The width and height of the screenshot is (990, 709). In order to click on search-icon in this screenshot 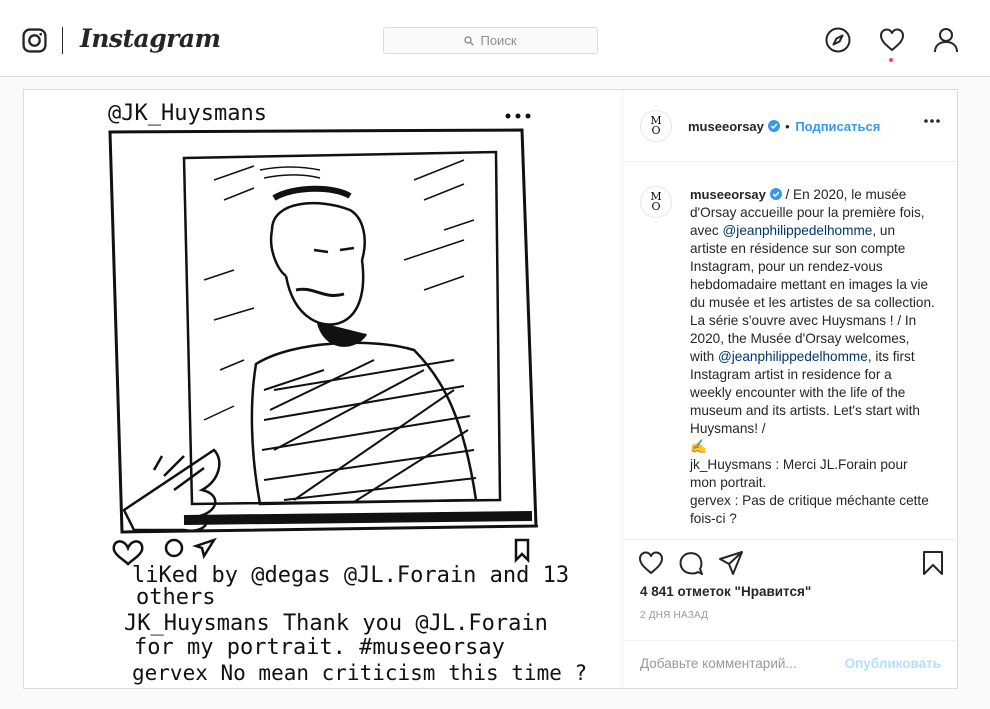, I will do `click(469, 40)`.